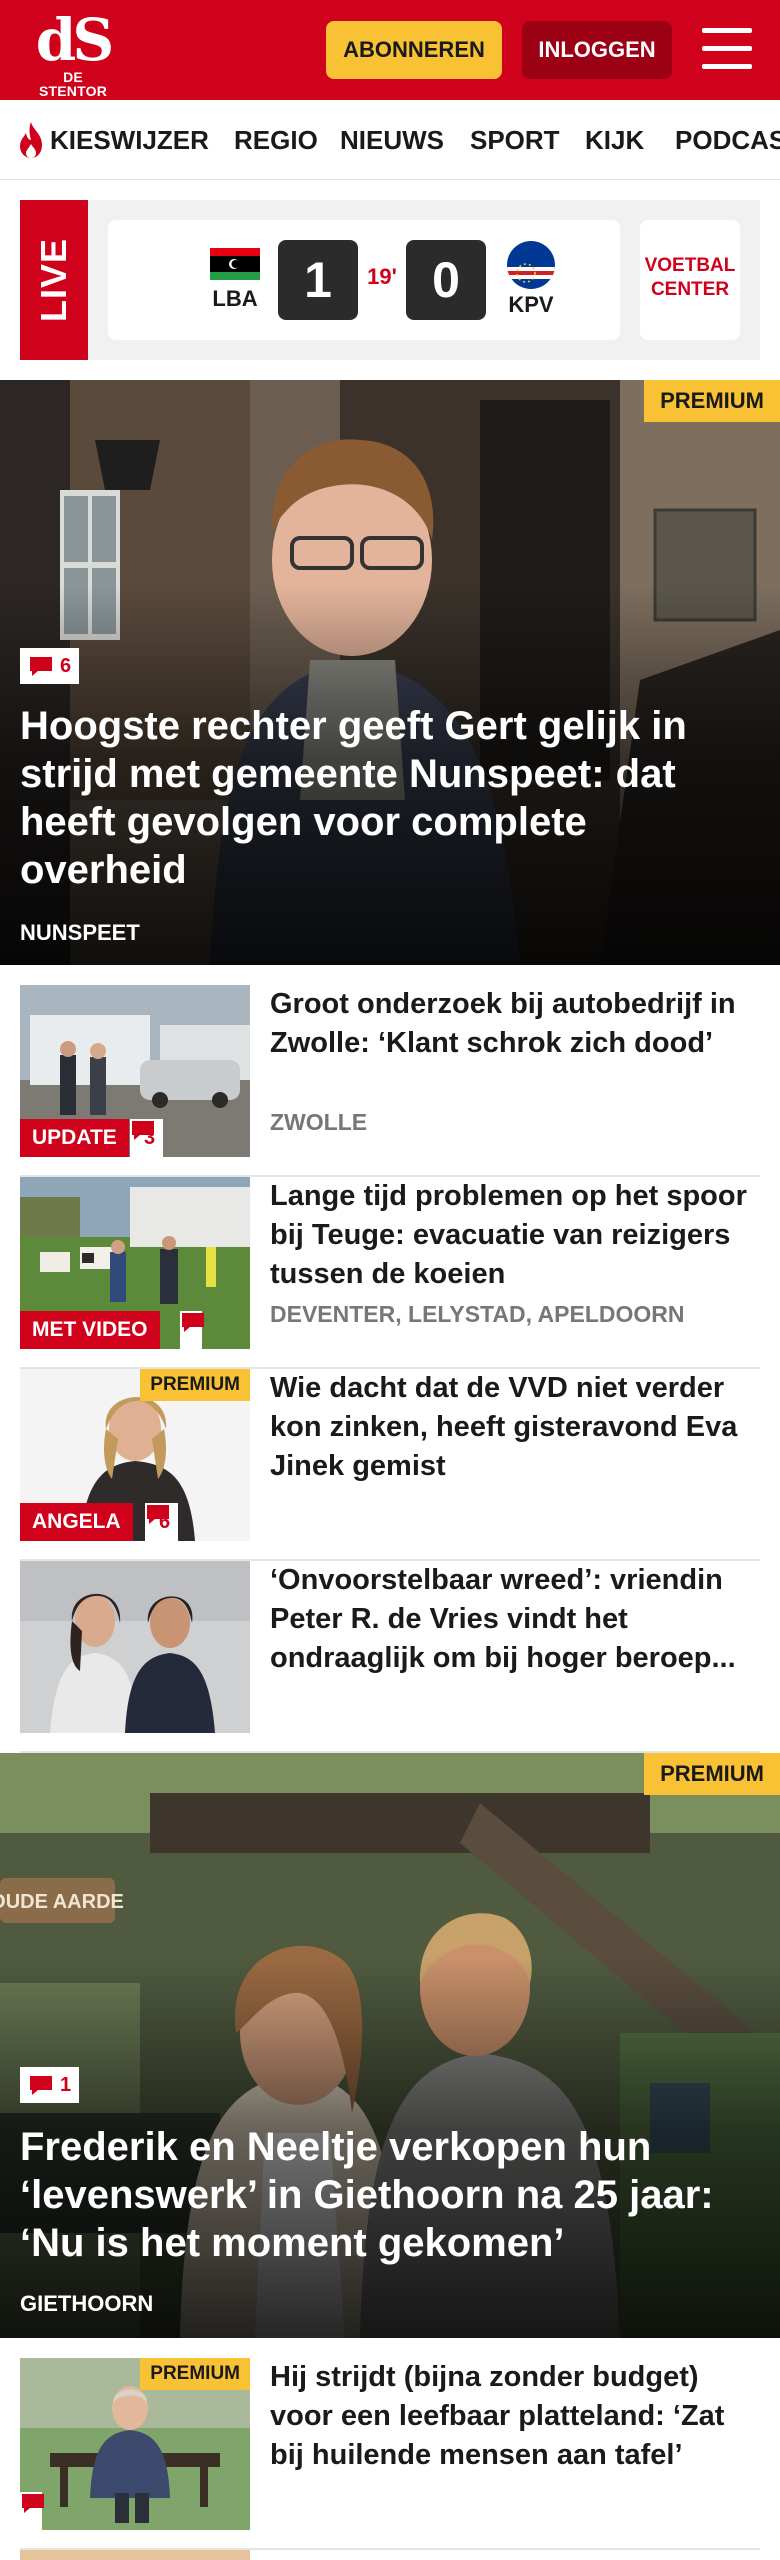 This screenshot has height=2560, width=780. I want to click on logo-mark: dS, so click(74, 40).